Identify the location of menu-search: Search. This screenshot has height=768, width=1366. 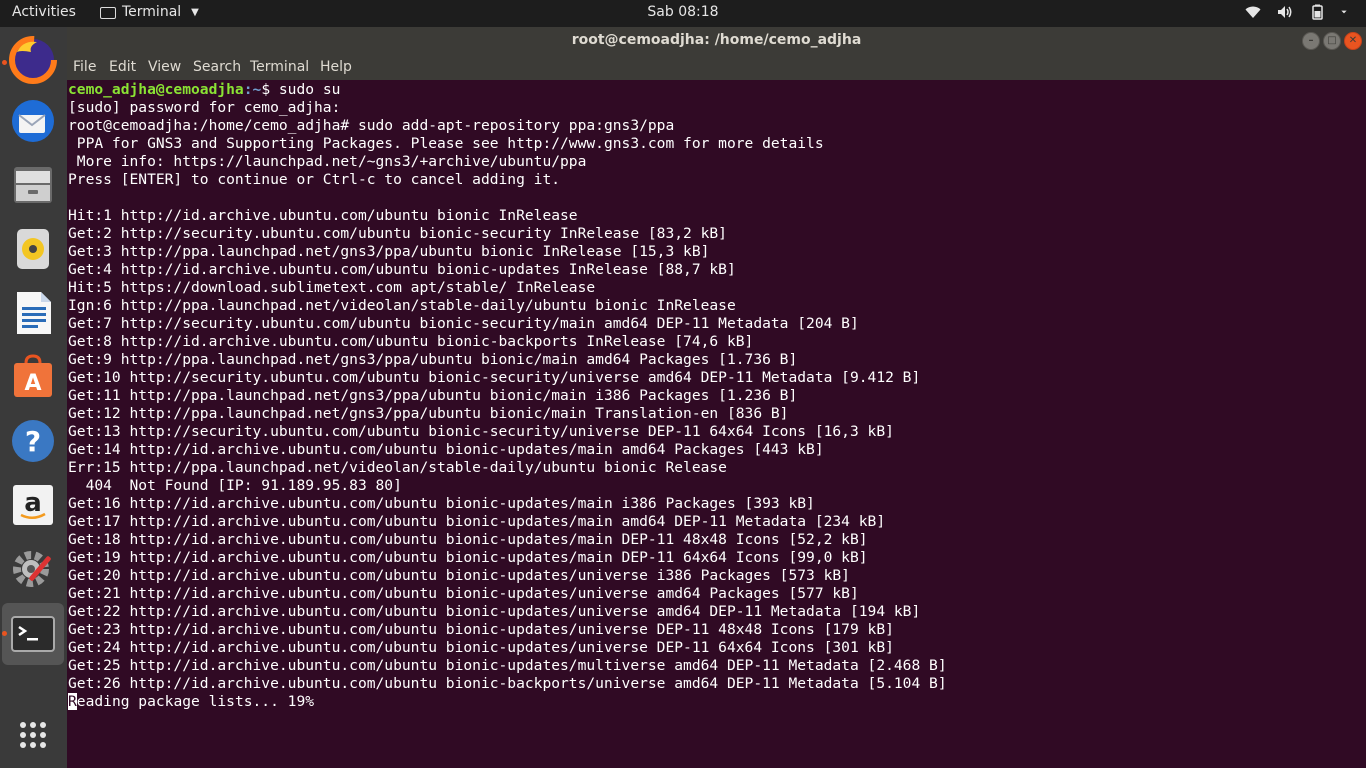
(217, 67).